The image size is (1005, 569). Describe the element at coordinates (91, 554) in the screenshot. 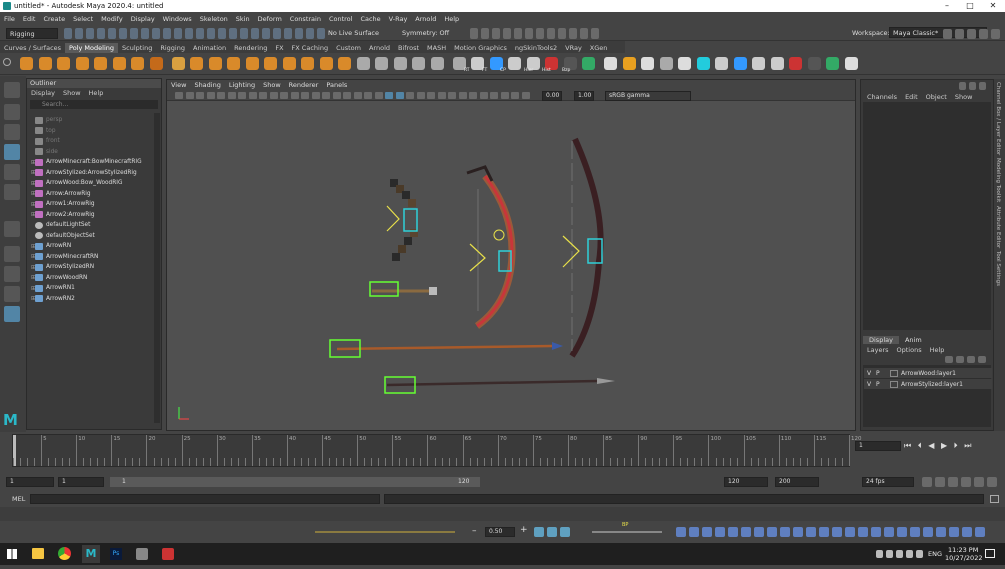

I see `maya-taskbar-icon: M` at that location.